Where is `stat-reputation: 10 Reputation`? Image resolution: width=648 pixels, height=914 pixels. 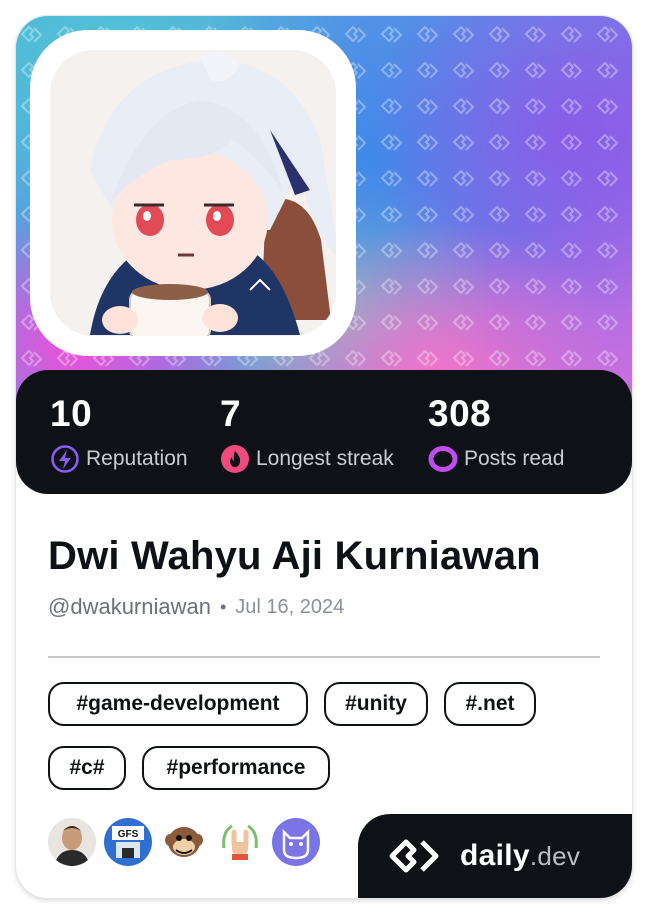 stat-reputation: 10 Reputation is located at coordinates (119, 433).